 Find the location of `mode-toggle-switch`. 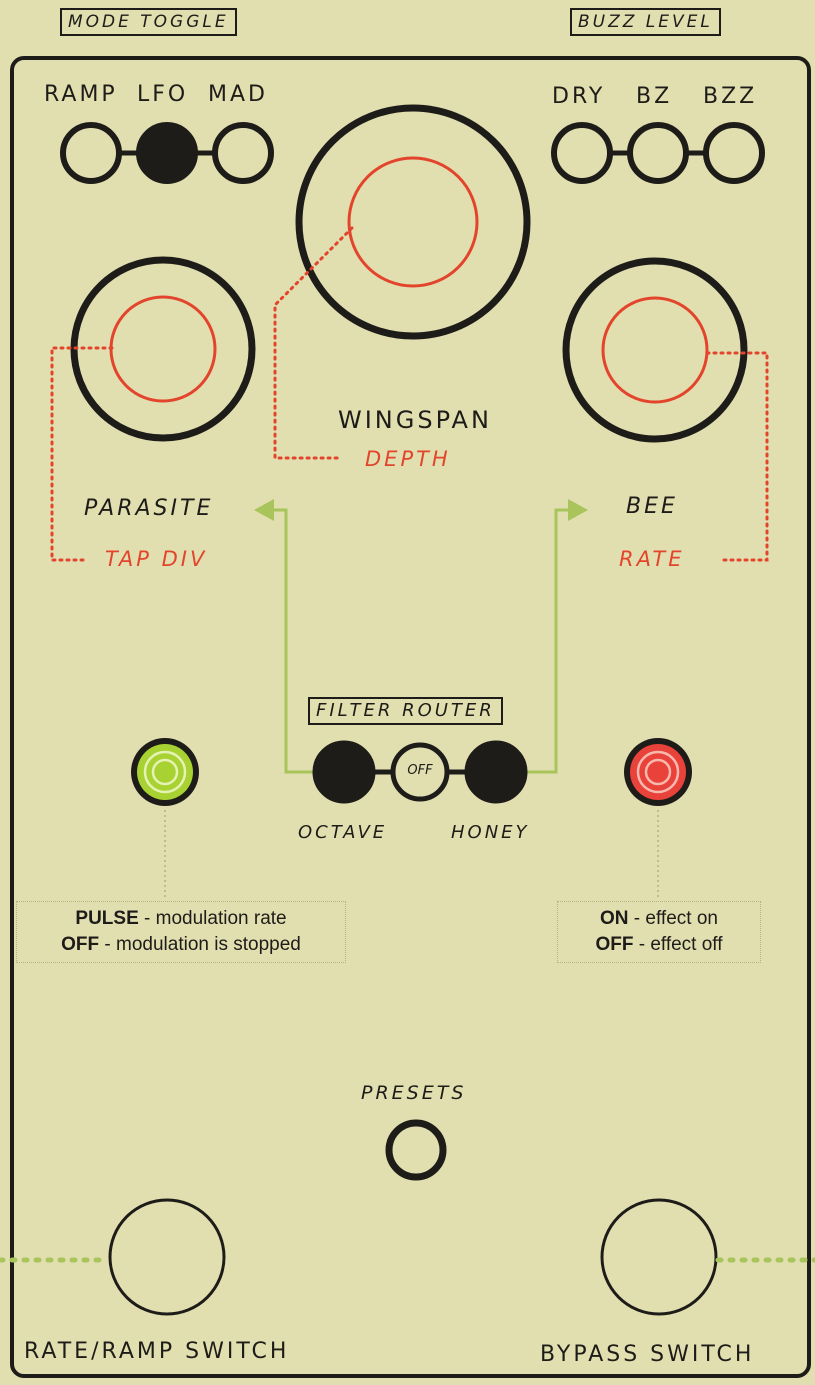

mode-toggle-switch is located at coordinates (167, 153).